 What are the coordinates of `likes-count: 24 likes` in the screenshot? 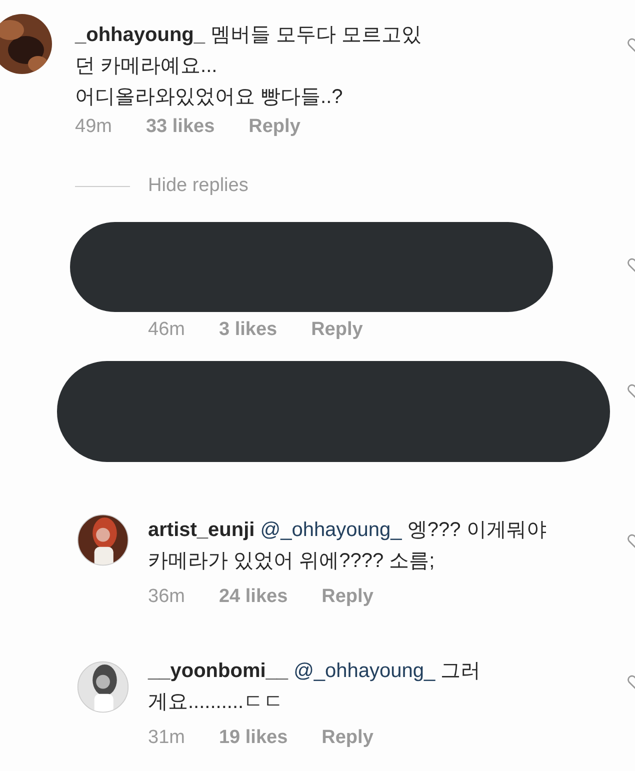 It's located at (253, 597).